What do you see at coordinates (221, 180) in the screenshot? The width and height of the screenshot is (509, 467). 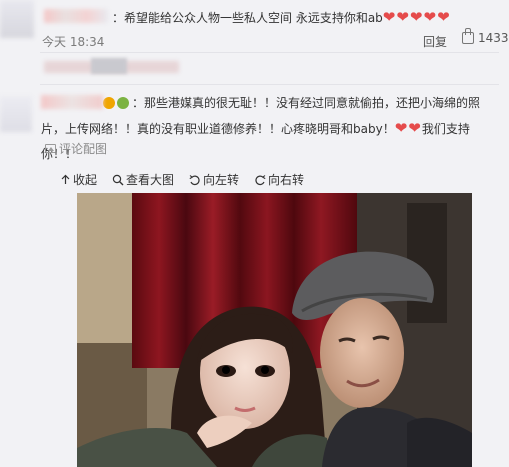 I see `rotate-left-label: 向左转` at bounding box center [221, 180].